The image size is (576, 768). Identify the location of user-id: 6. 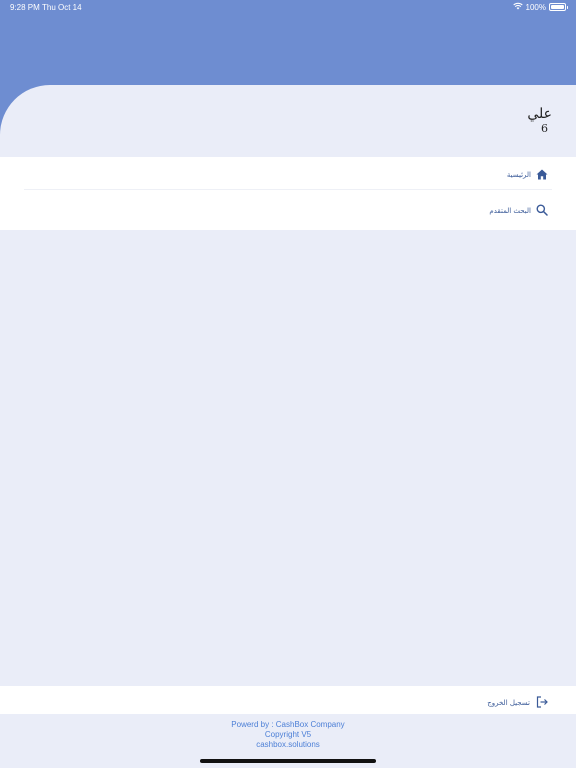
(544, 128).